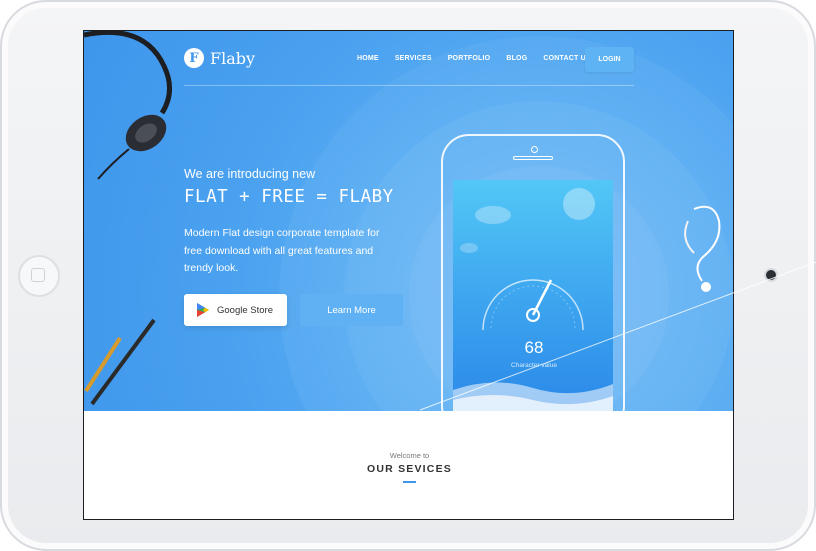  What do you see at coordinates (128, 105) in the screenshot?
I see `headphones-icon` at bounding box center [128, 105].